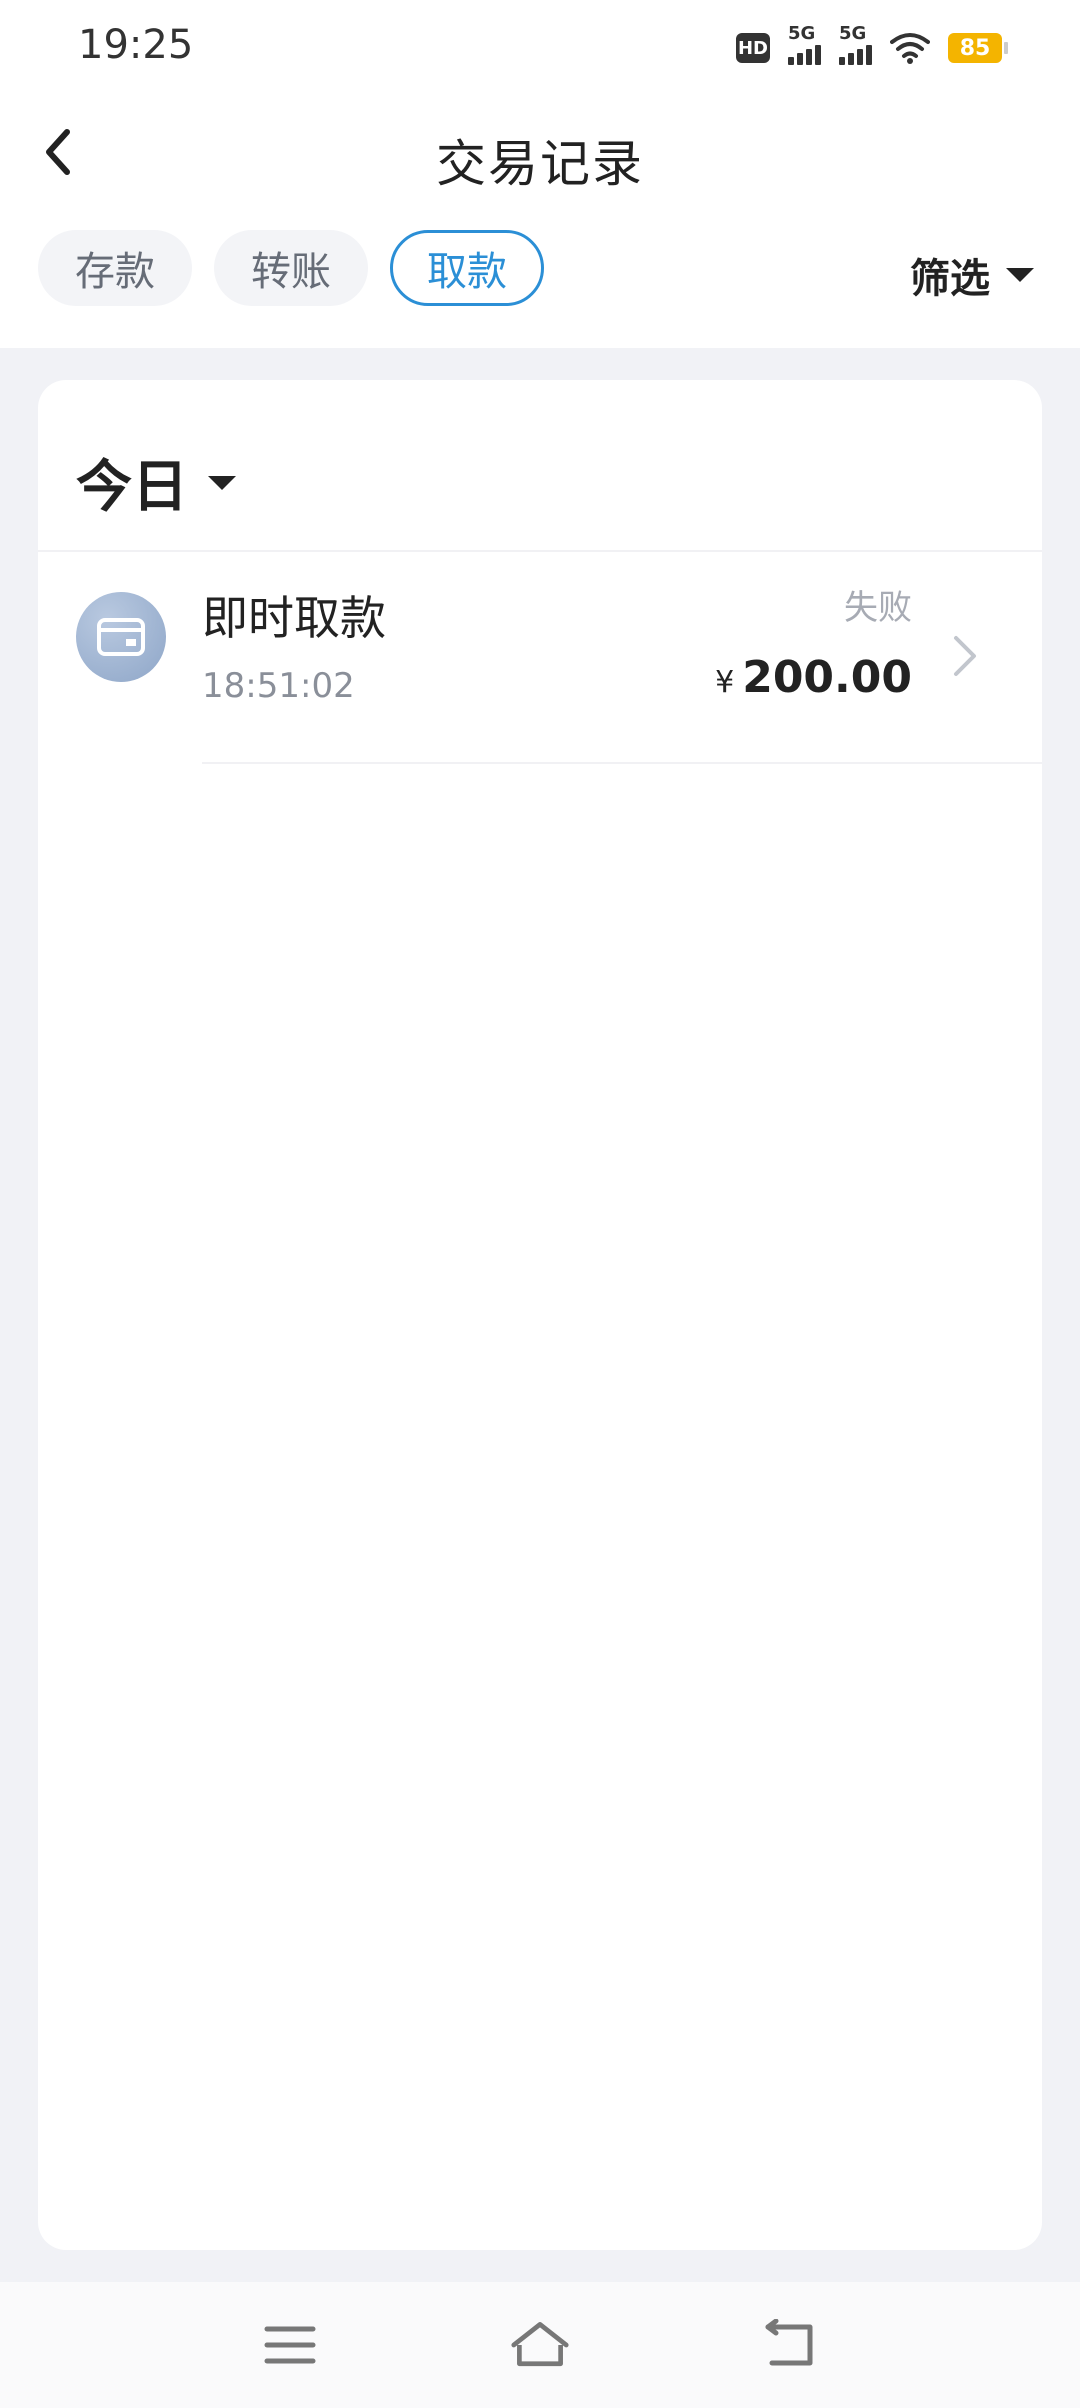 The width and height of the screenshot is (1080, 2408). I want to click on return-icon, so click(789, 2342).